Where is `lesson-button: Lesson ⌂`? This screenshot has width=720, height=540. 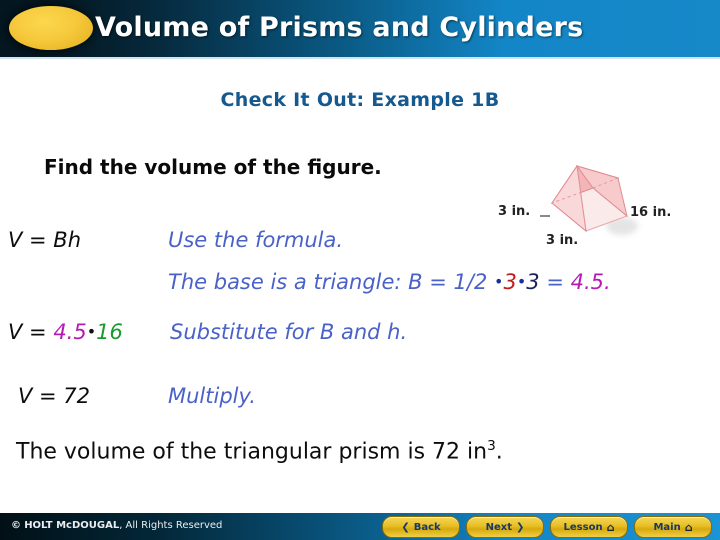 lesson-button: Lesson ⌂ is located at coordinates (589, 527).